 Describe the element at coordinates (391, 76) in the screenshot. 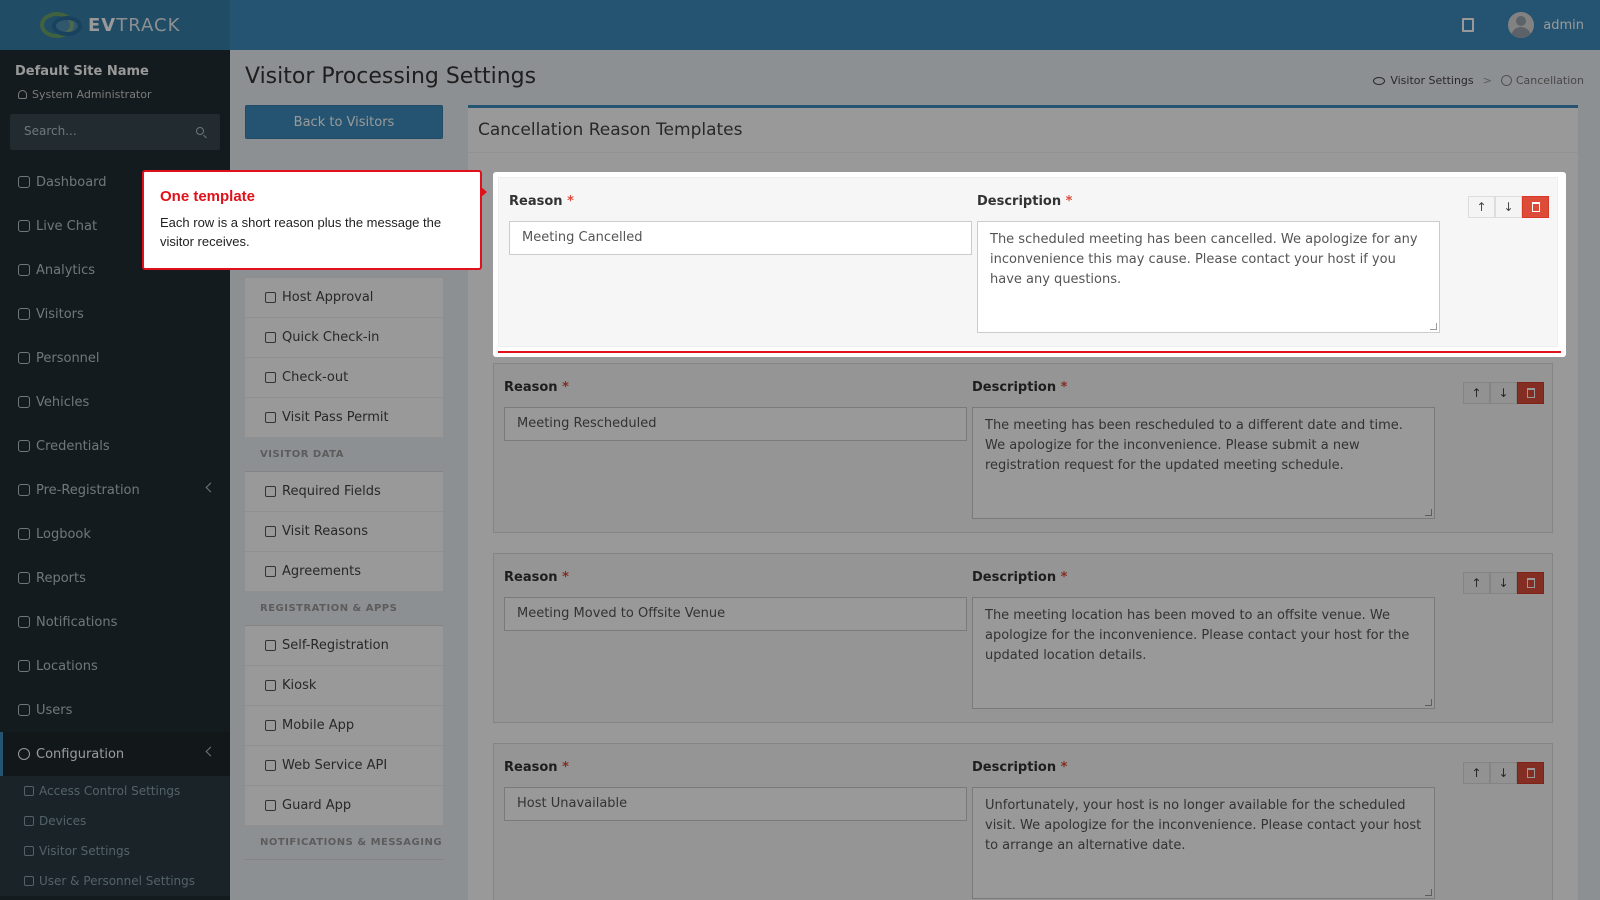

I see `page-title: Visitor Processing Settings` at that location.